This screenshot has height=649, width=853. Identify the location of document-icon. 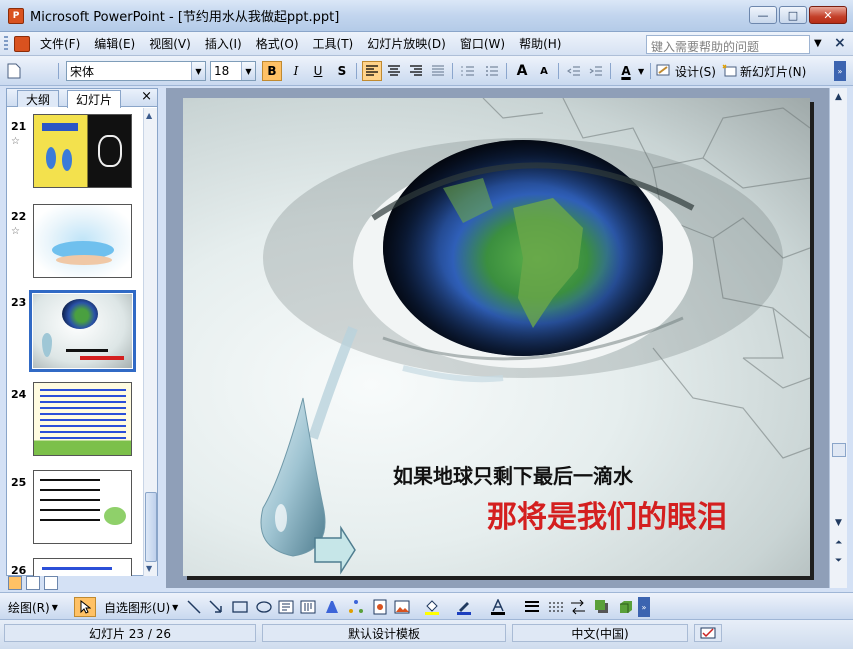
(22, 43).